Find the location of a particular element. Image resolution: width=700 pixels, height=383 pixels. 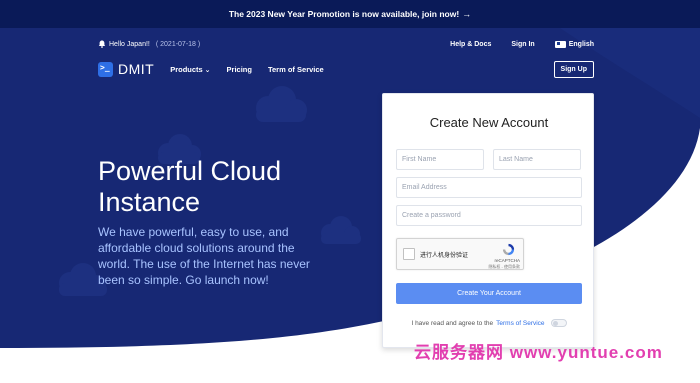

recaptcha-icon is located at coordinates (508, 249).